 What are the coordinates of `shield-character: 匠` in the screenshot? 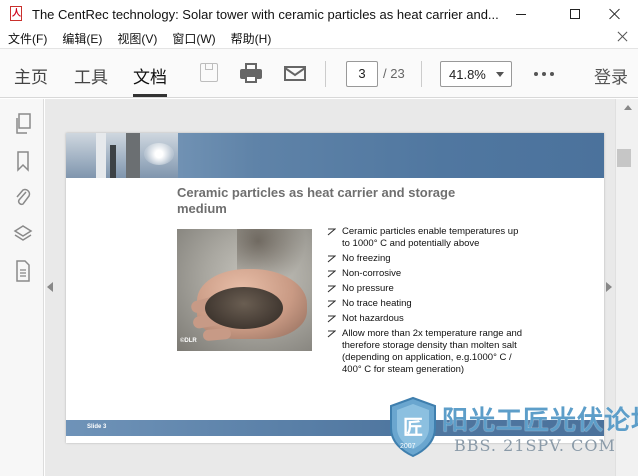 It's located at (413, 427).